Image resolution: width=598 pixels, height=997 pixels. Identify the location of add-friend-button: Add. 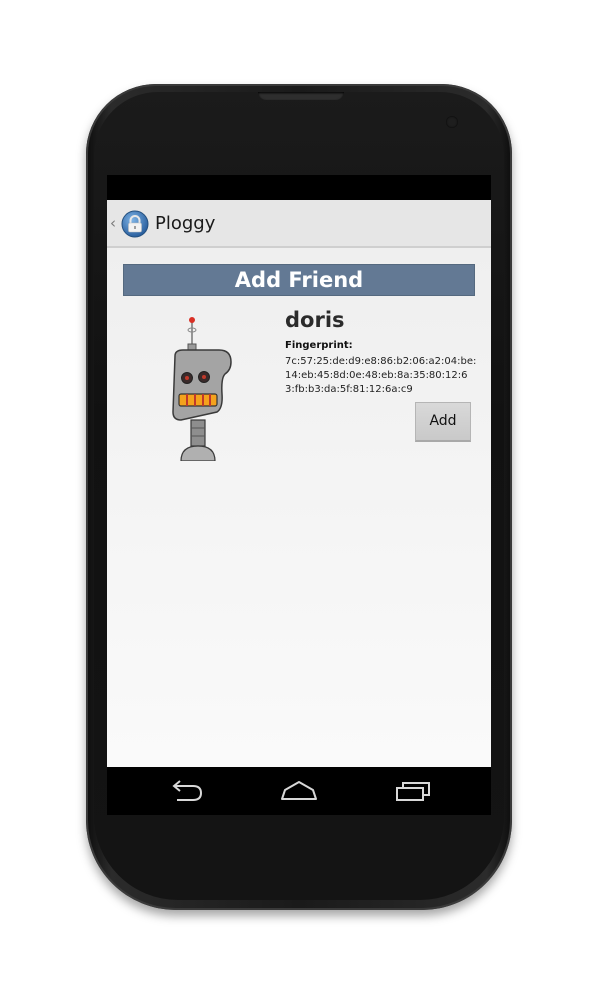
(443, 422).